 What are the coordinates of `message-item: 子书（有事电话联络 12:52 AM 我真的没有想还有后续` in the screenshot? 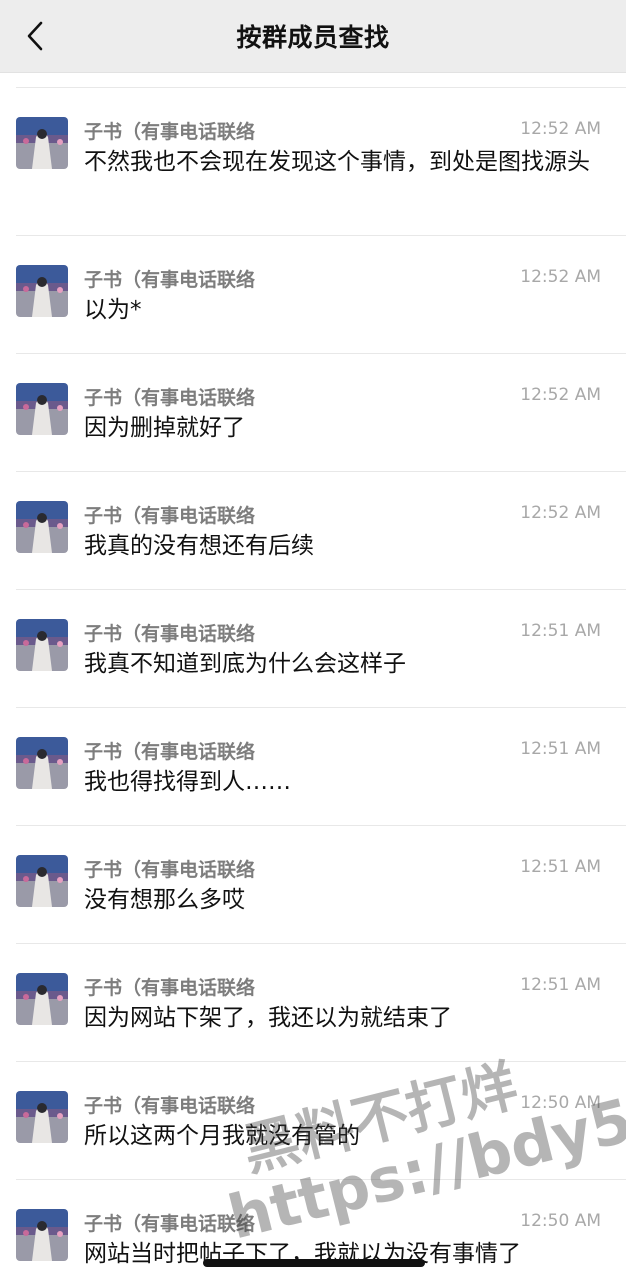 It's located at (321, 531).